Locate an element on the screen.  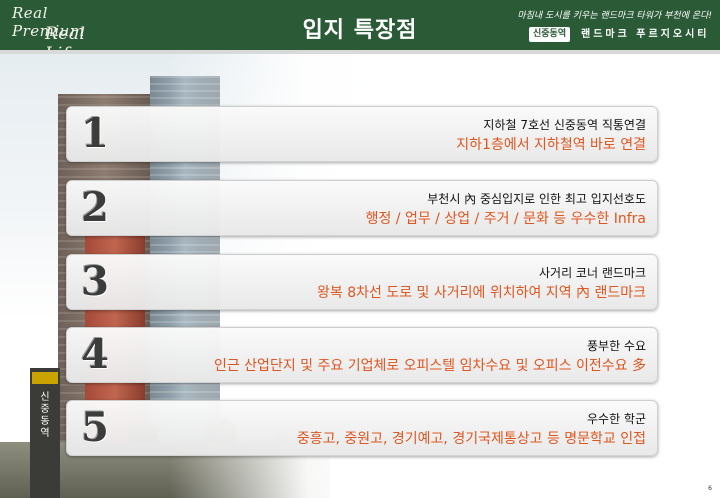
feature-number: 2 is located at coordinates (95, 207).